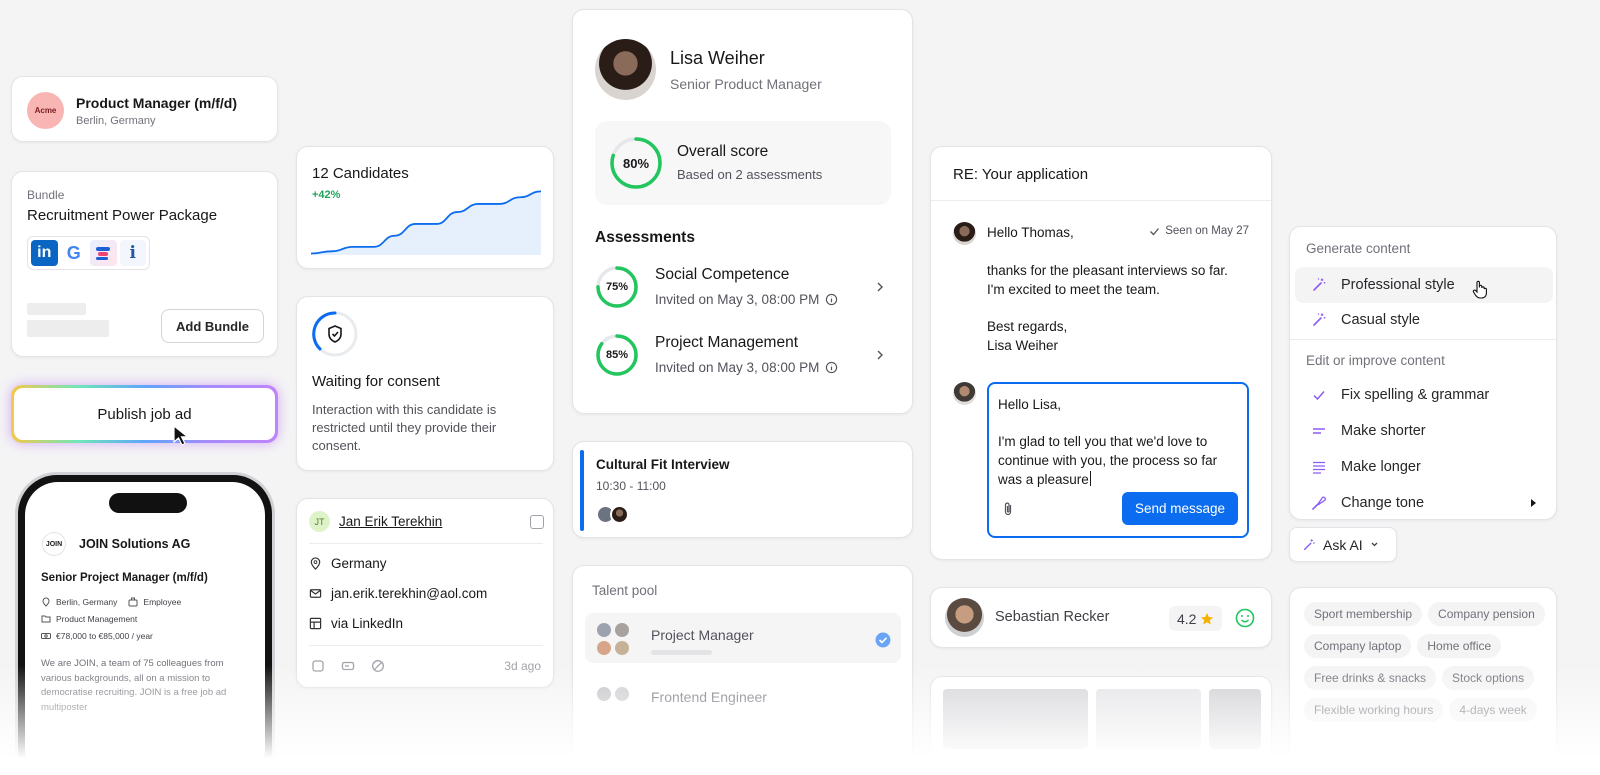 Image resolution: width=1600 pixels, height=775 pixels. I want to click on bundle-logos: in G i, so click(88, 253).